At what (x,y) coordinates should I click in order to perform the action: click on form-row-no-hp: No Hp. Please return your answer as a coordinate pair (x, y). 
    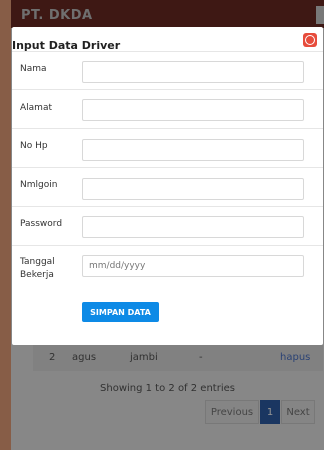
    Looking at the image, I should click on (167, 148).